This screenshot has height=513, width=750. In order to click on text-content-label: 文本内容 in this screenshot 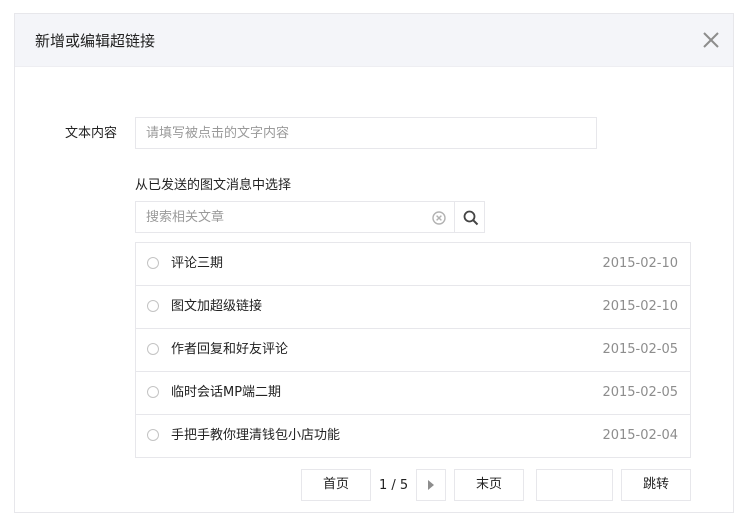, I will do `click(91, 133)`.